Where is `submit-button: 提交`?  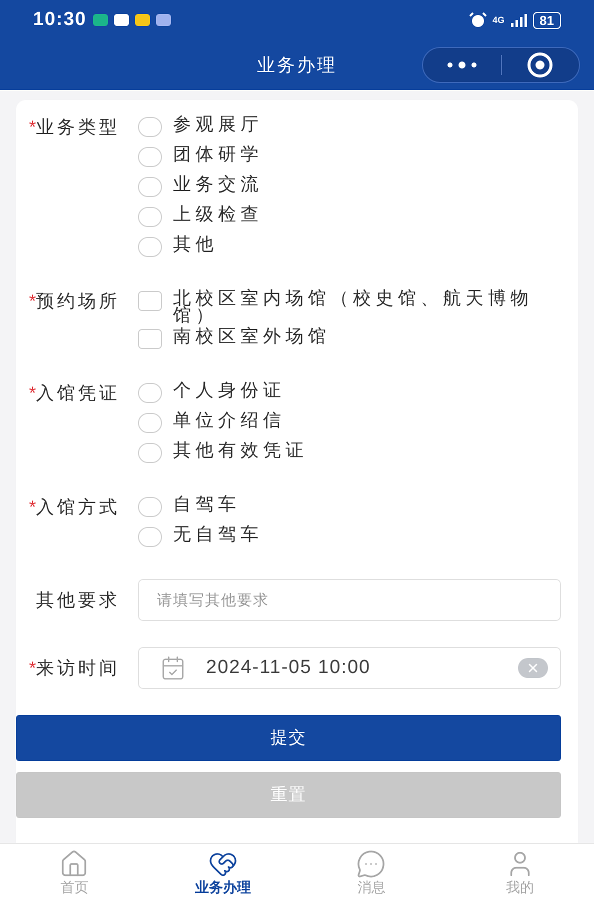 submit-button: 提交 is located at coordinates (288, 738).